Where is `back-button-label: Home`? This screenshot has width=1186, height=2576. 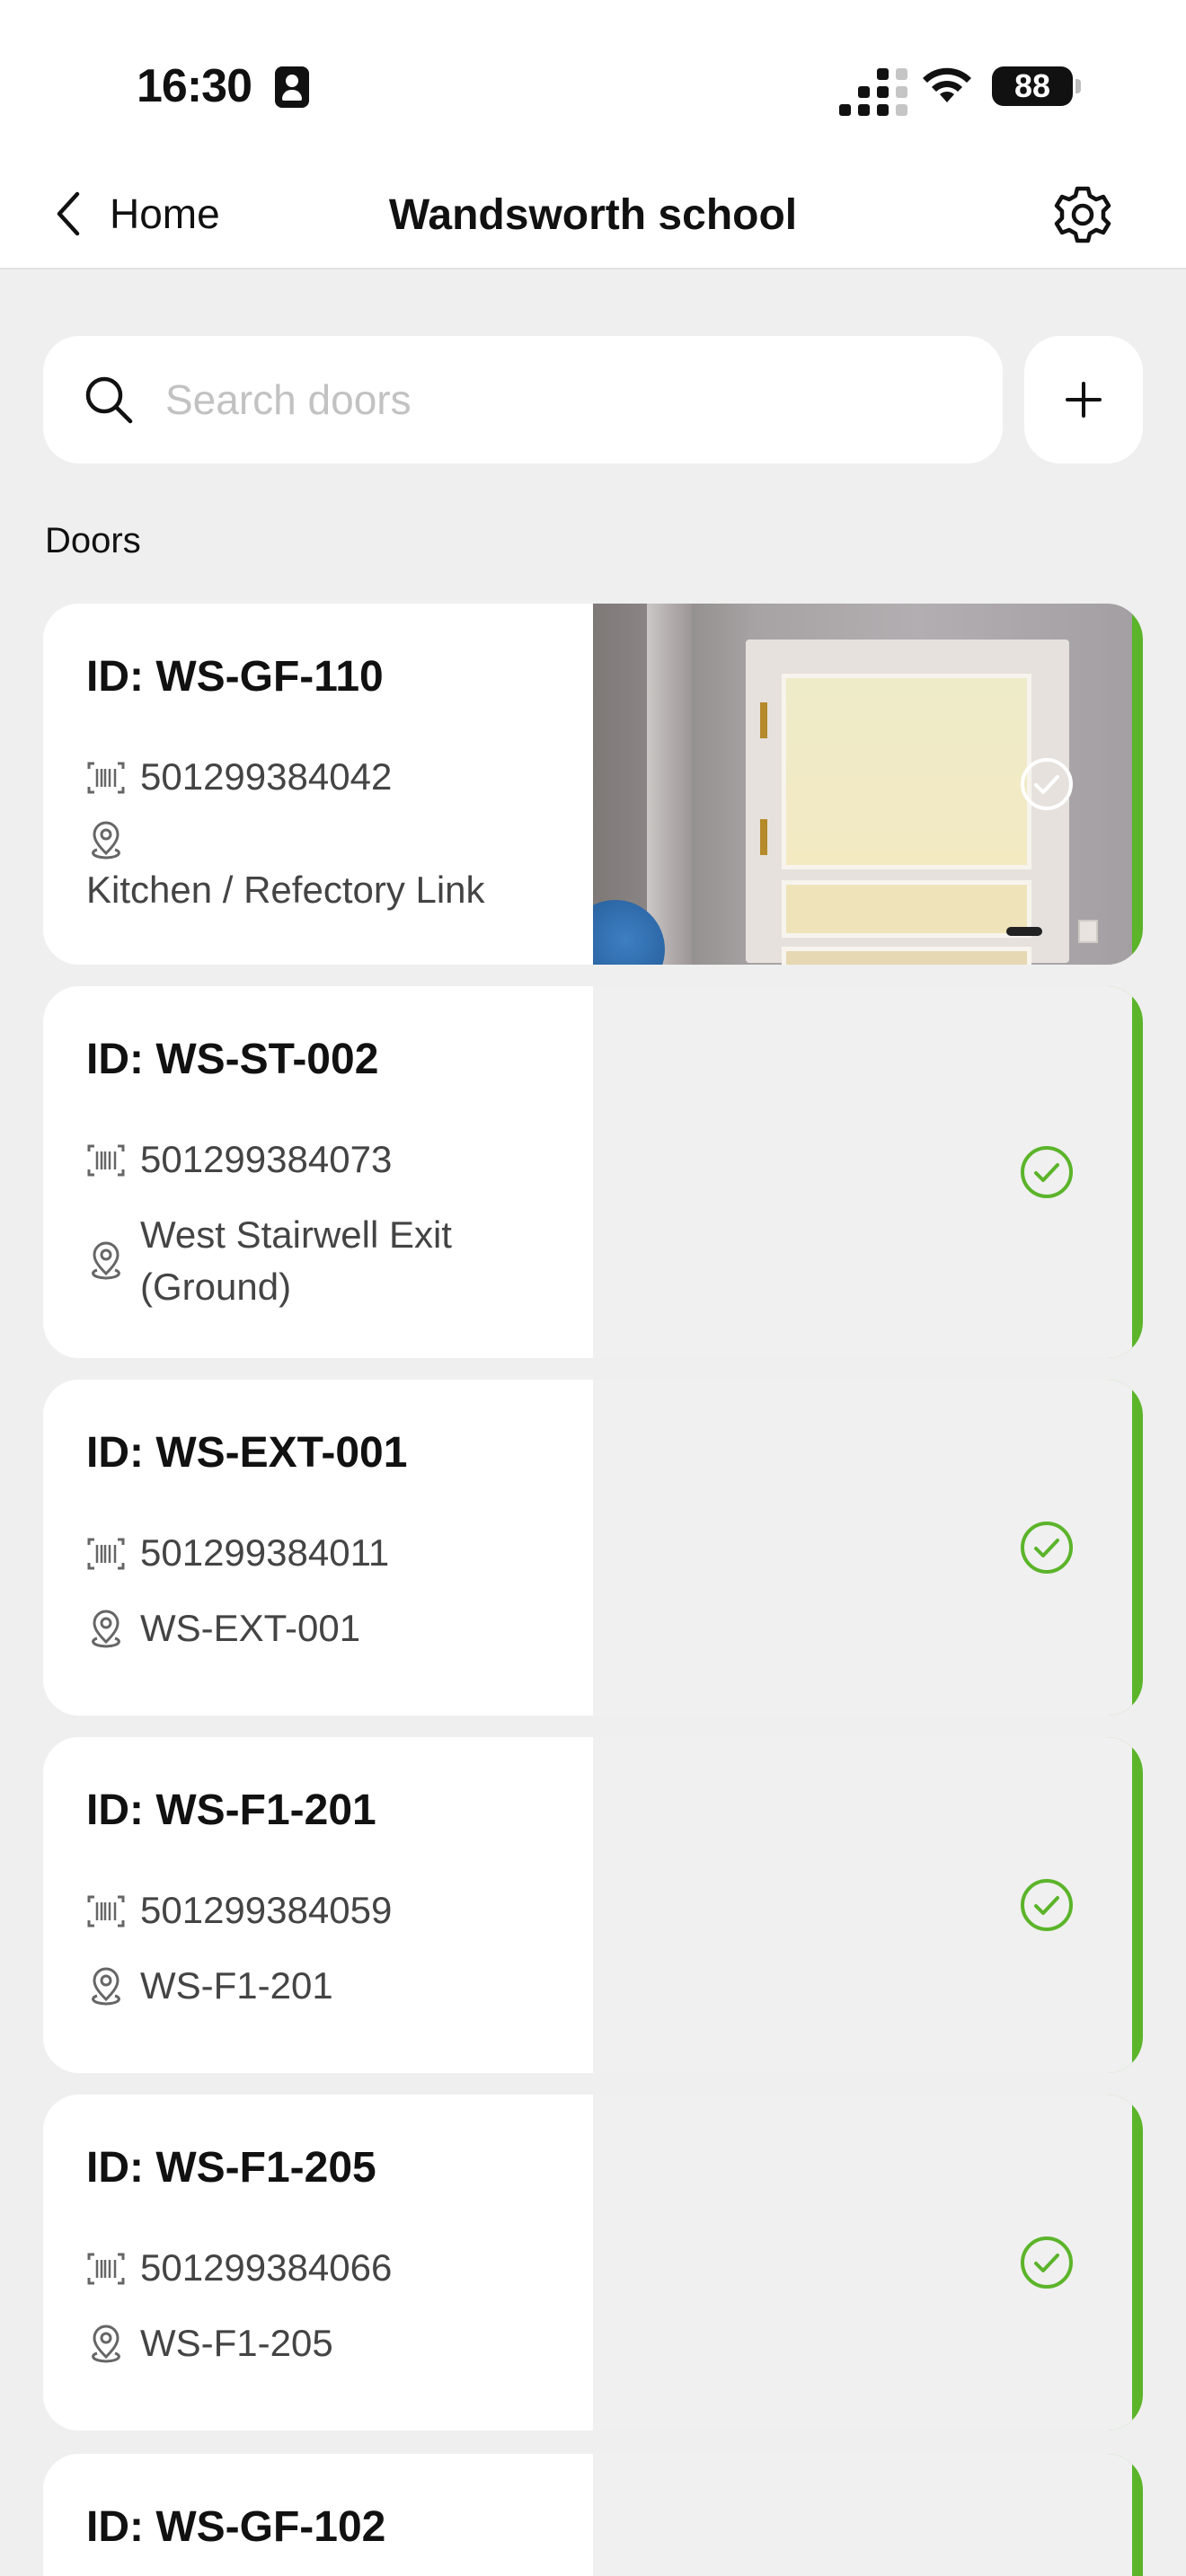
back-button-label: Home is located at coordinates (165, 213).